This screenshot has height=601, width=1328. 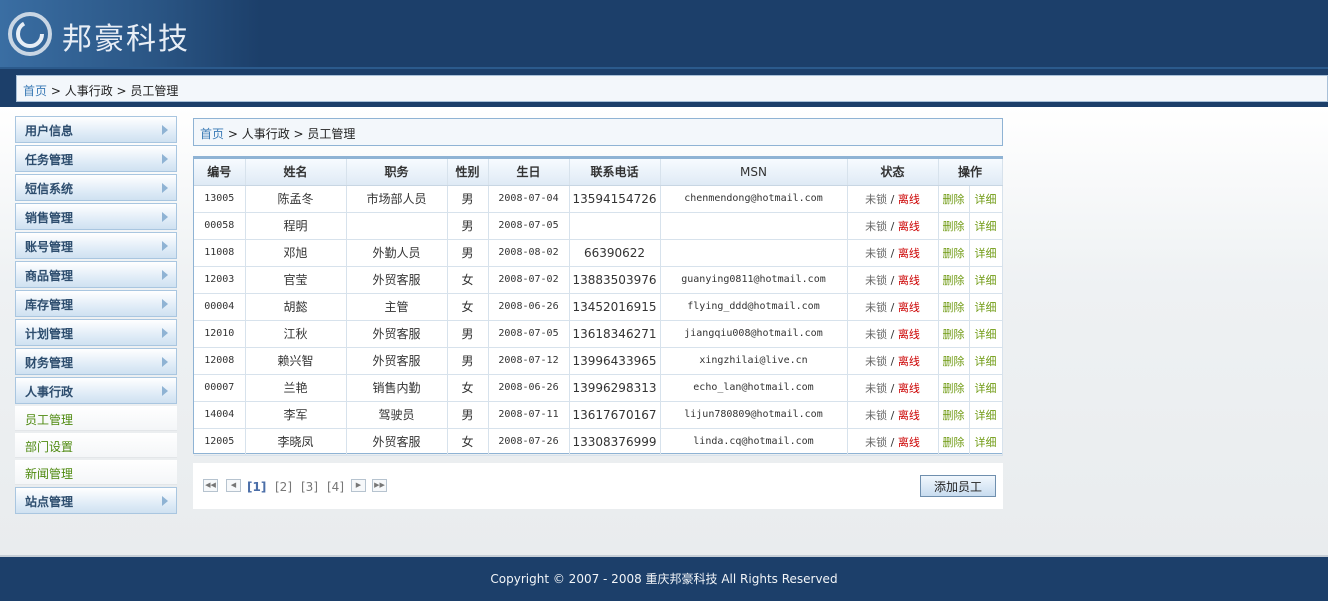 What do you see at coordinates (96, 129) in the screenshot?
I see `sidebar-item-user-info: 用户信息` at bounding box center [96, 129].